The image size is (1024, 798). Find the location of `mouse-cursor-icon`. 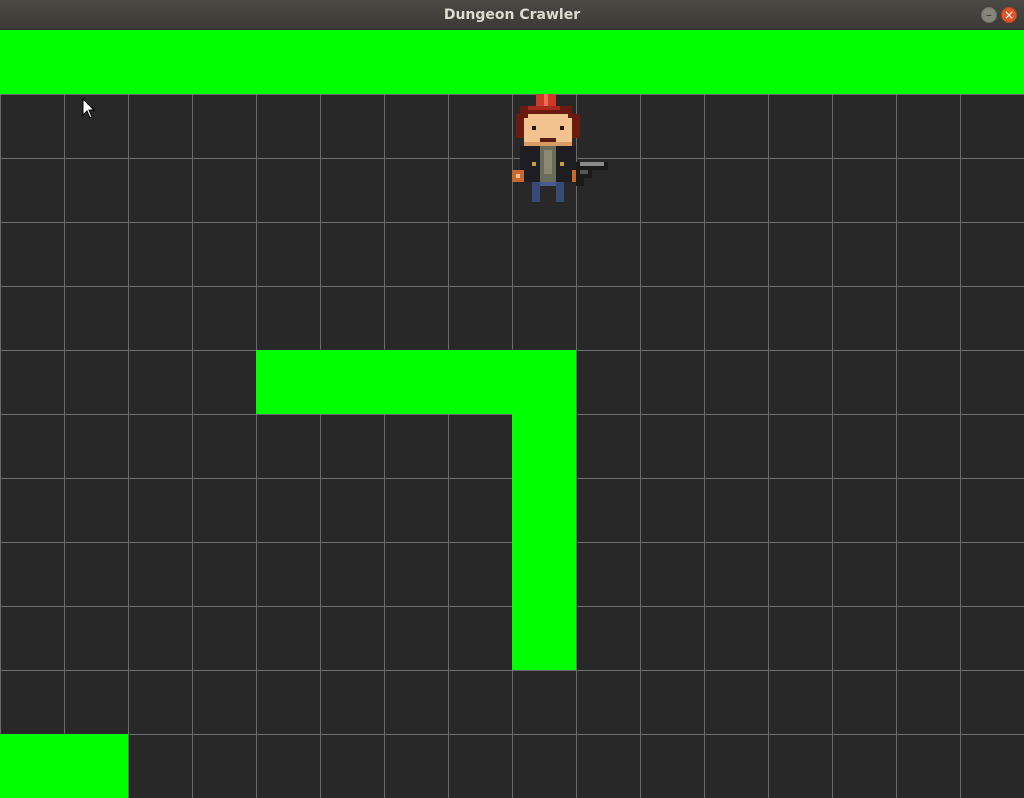

mouse-cursor-icon is located at coordinates (89, 108).